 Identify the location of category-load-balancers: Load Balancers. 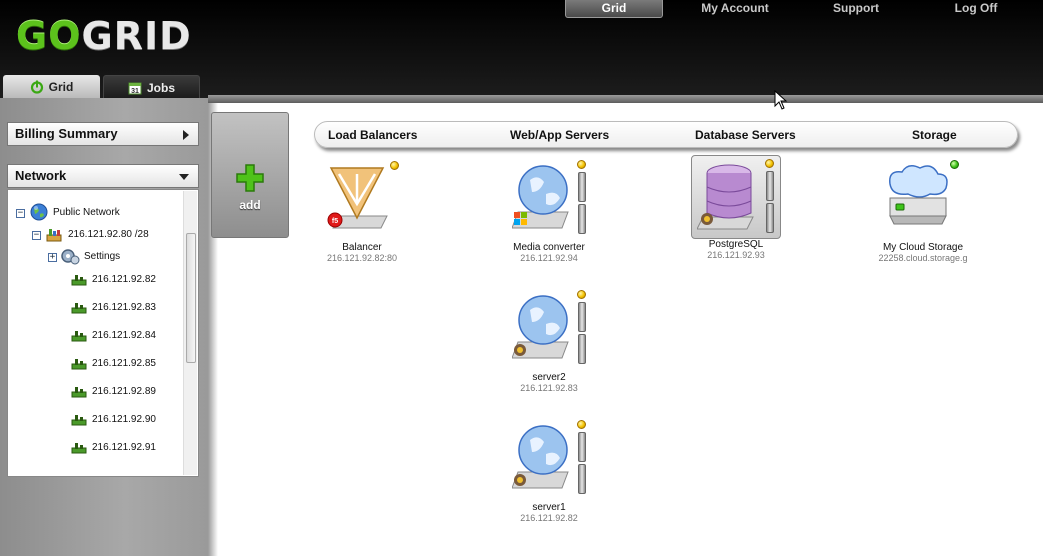
(372, 135).